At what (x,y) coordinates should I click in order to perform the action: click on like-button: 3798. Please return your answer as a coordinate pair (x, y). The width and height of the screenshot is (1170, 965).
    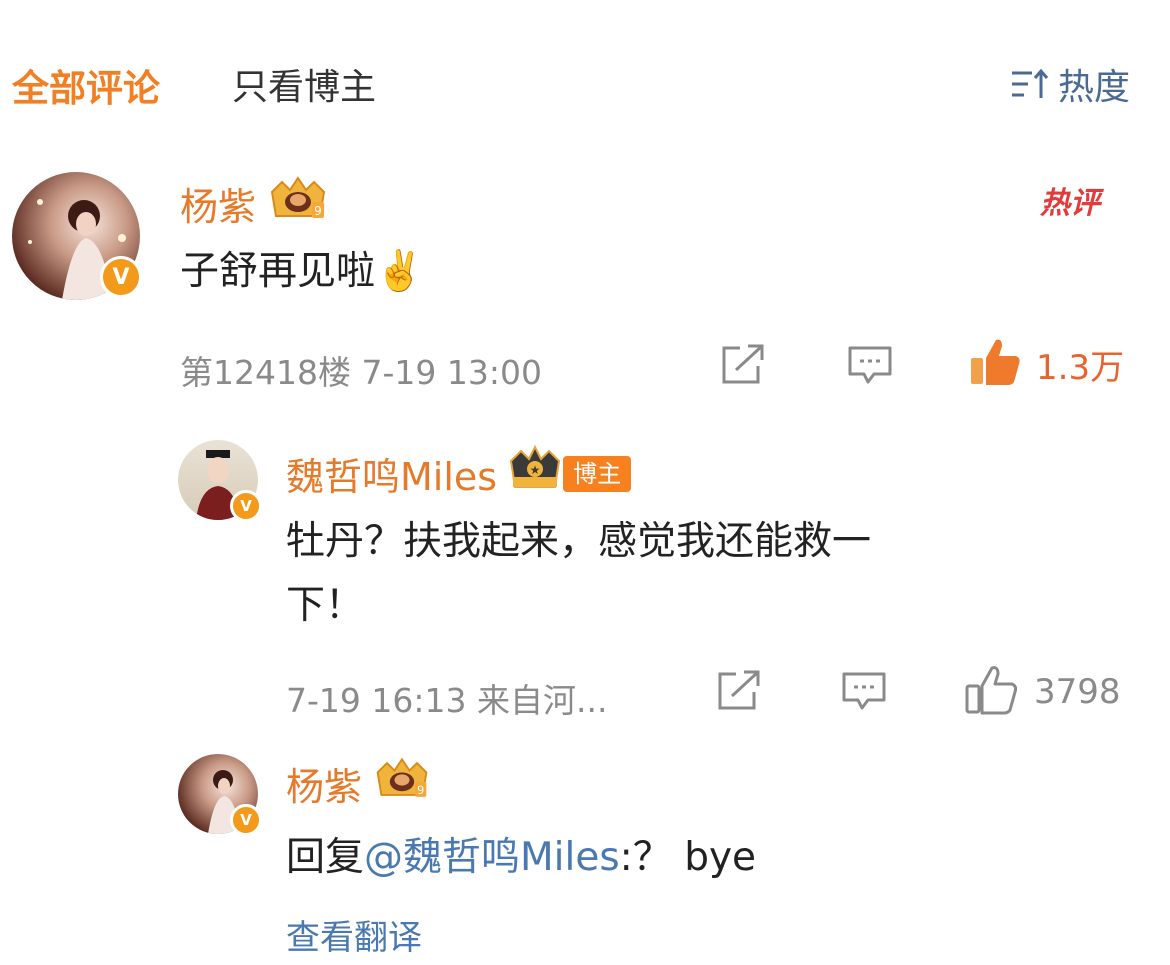
    Looking at the image, I should click on (1042, 692).